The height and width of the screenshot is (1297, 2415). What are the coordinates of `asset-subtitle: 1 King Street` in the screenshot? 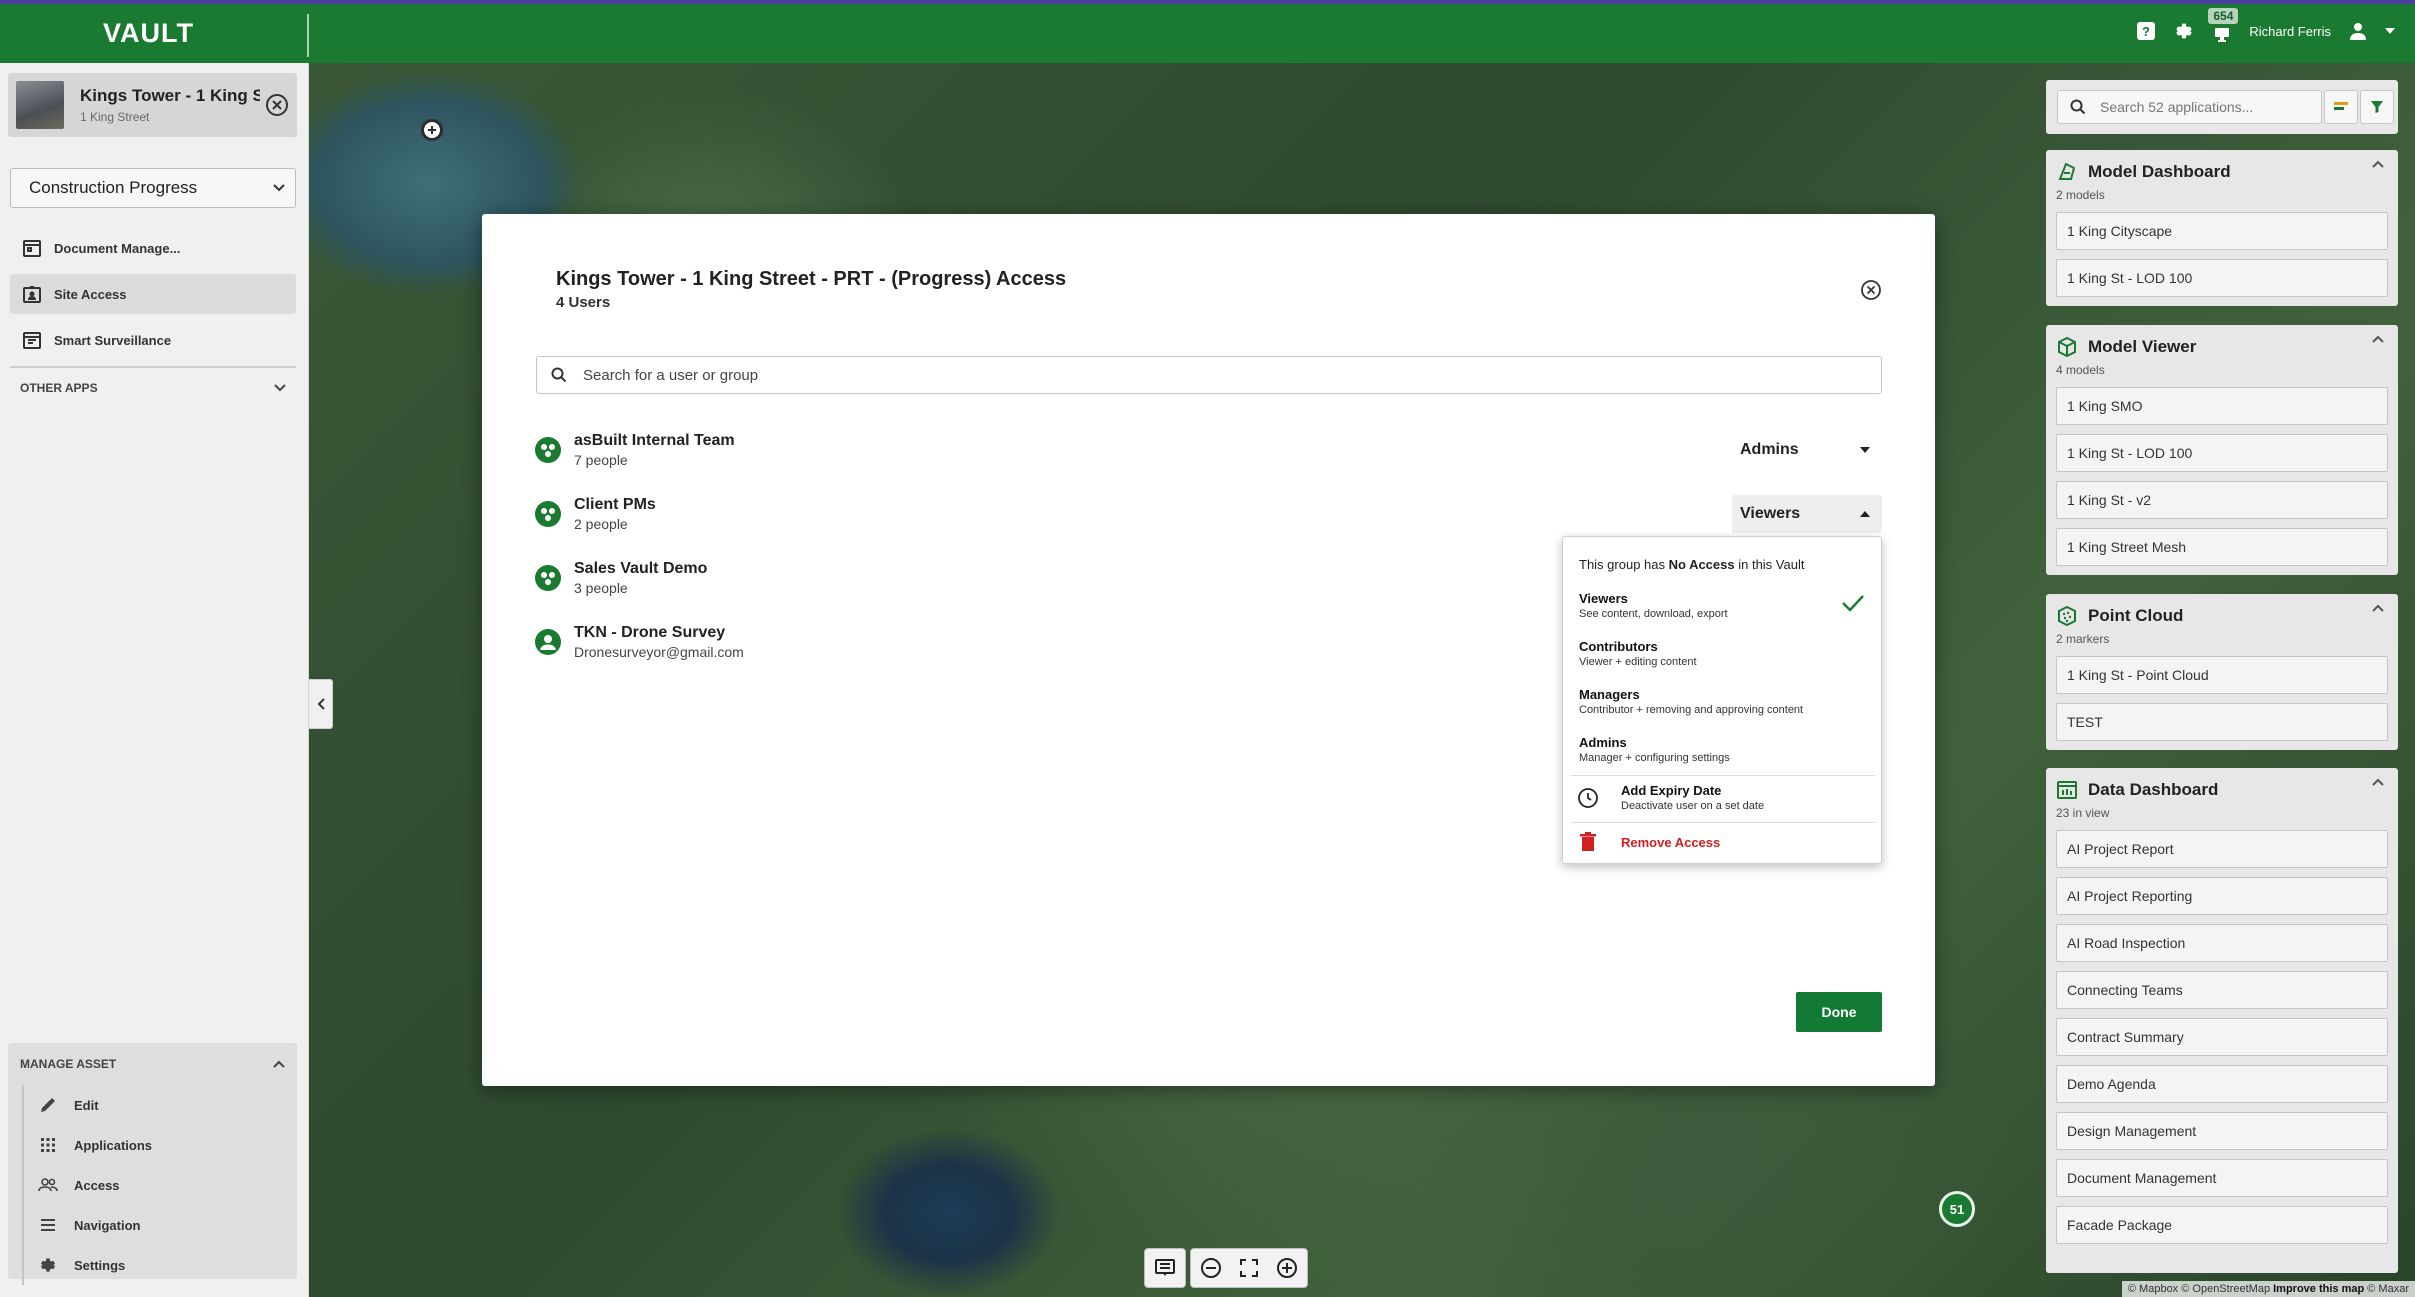 It's located at (115, 117).